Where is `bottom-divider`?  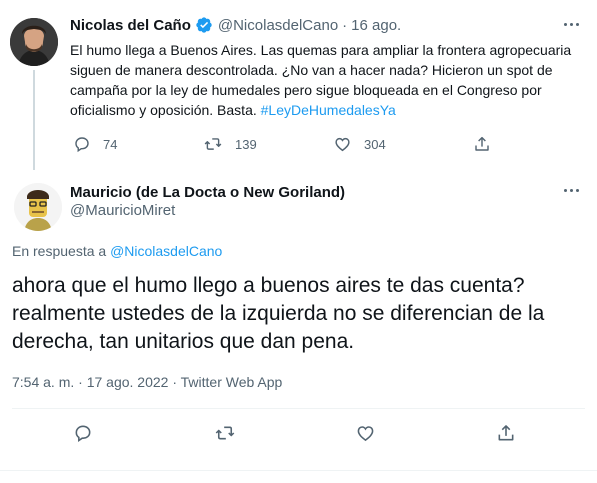 bottom-divider is located at coordinates (298, 470).